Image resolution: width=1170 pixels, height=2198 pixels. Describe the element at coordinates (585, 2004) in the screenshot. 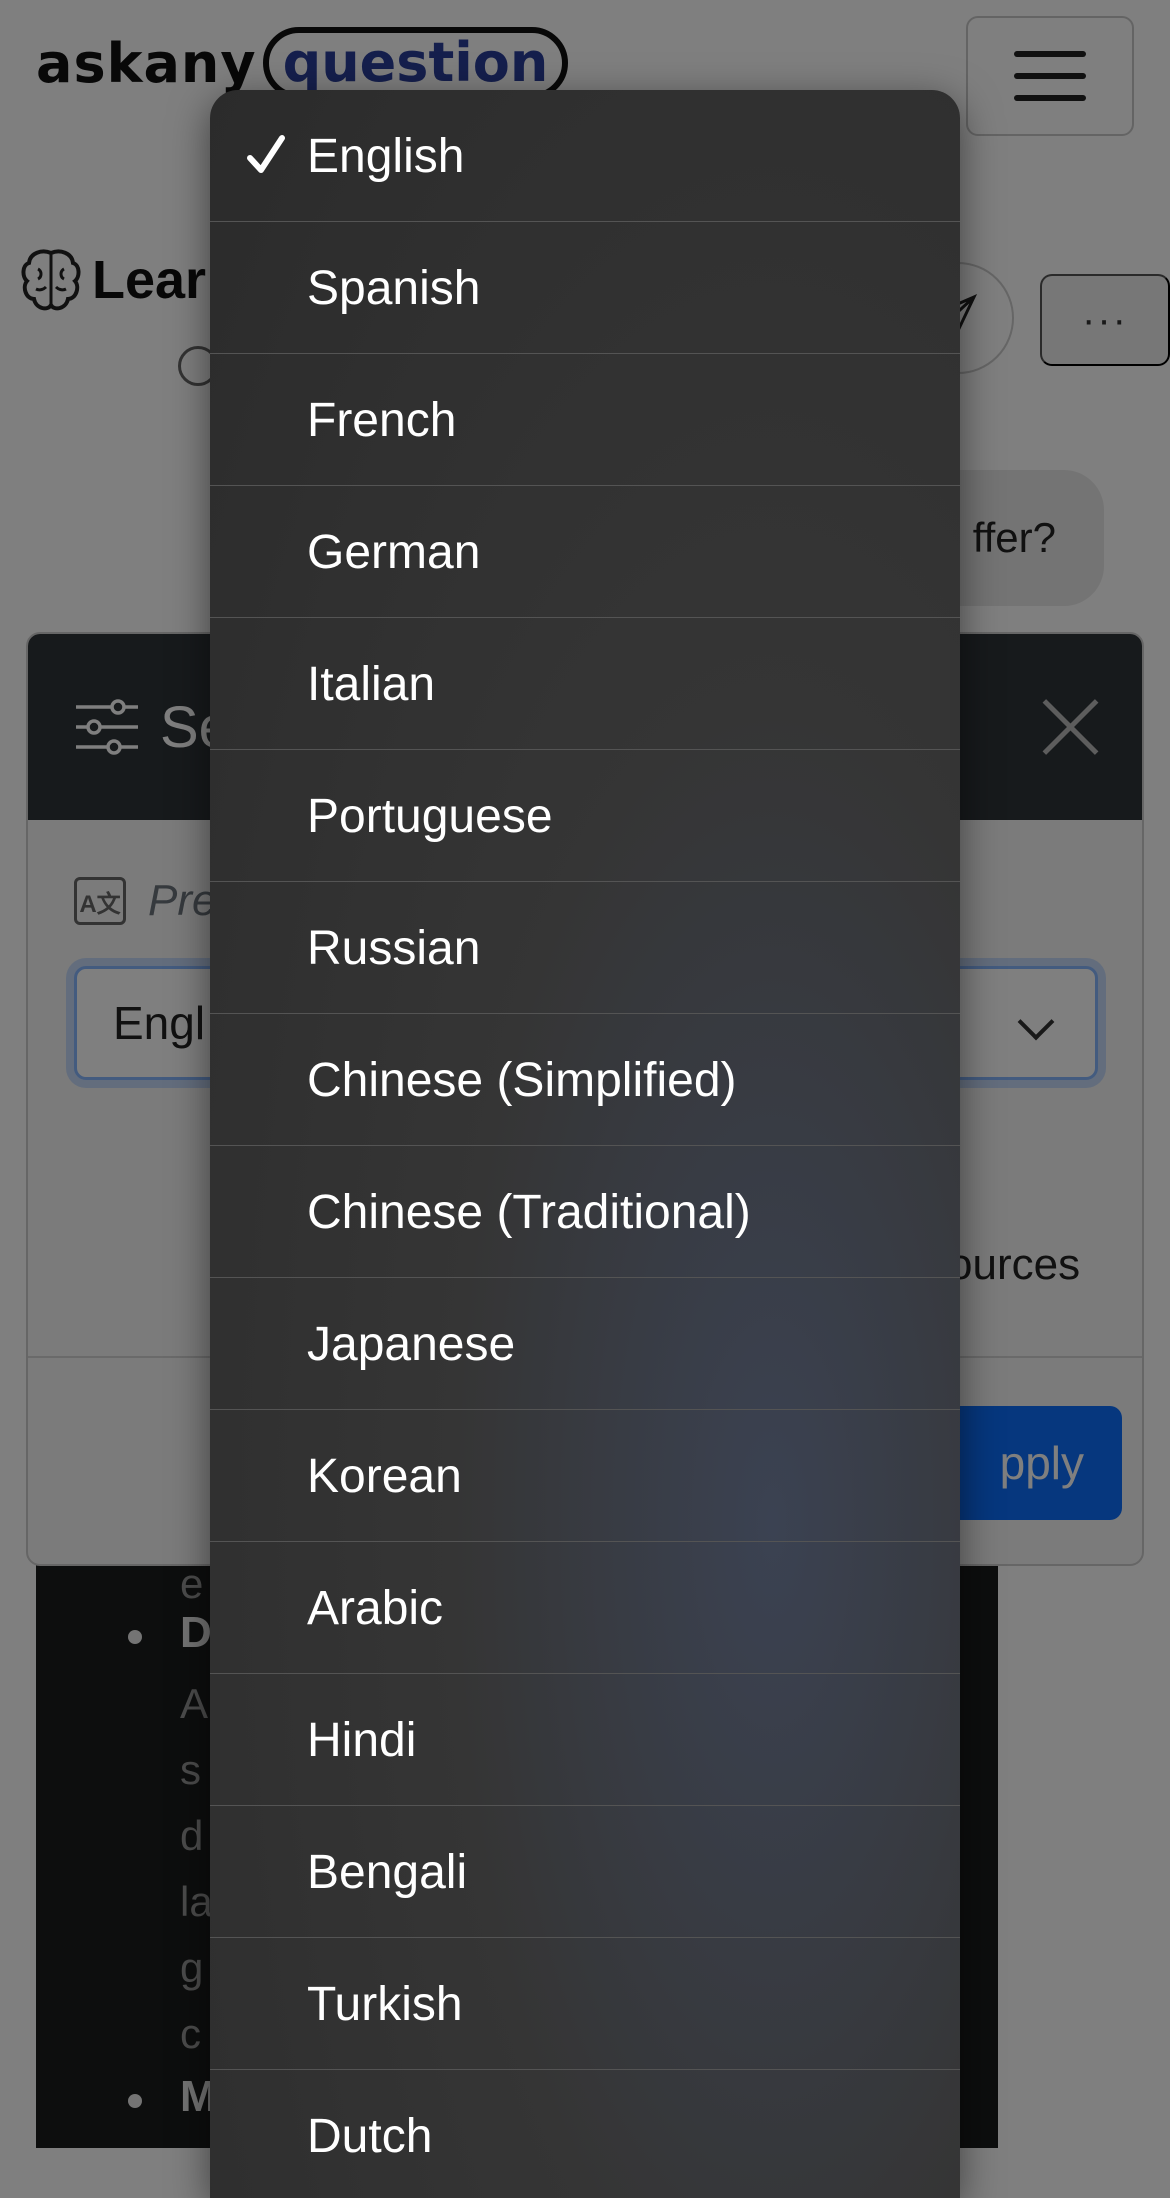

I see `language-option-turkish: Turkish` at that location.